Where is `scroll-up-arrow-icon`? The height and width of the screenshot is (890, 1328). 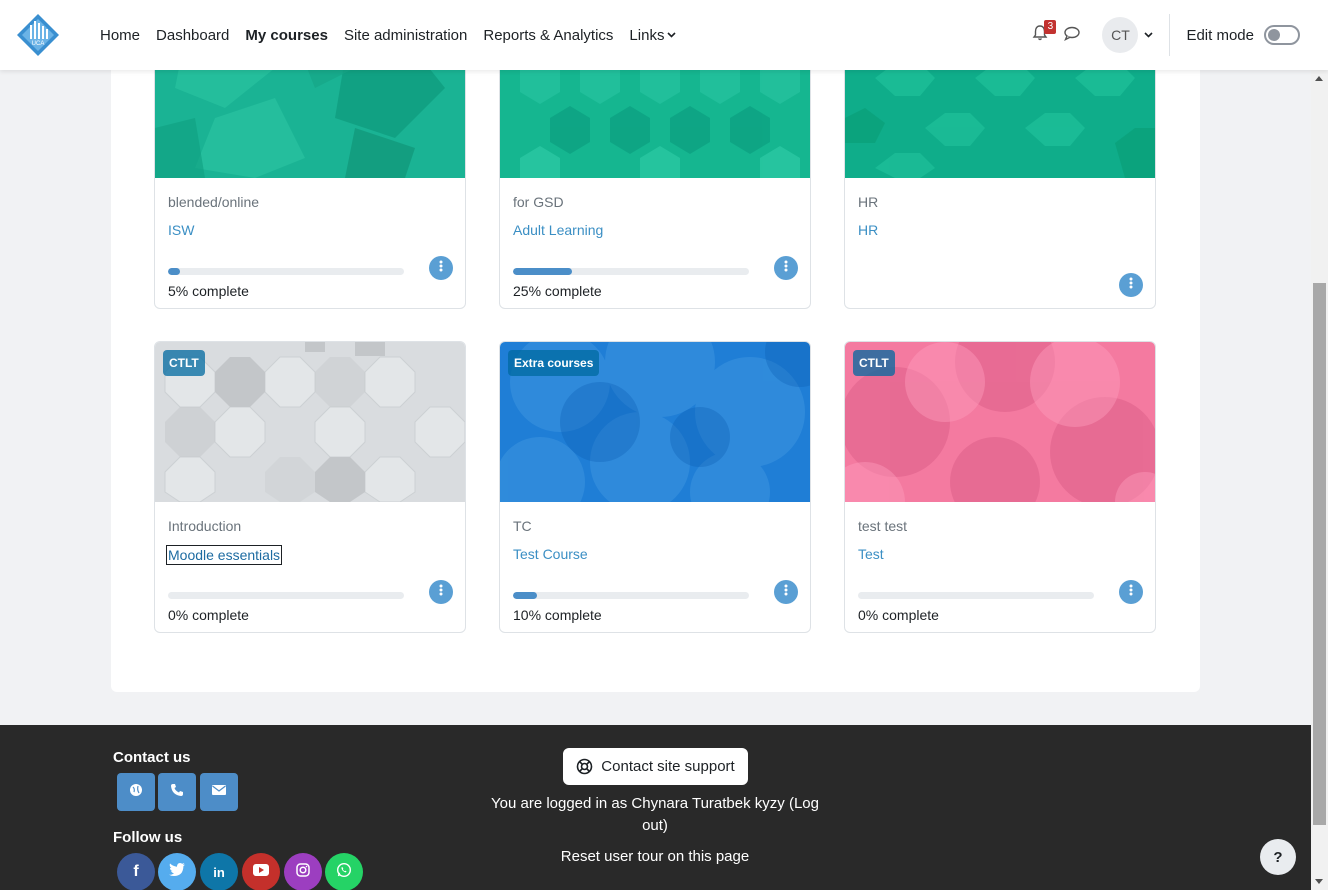 scroll-up-arrow-icon is located at coordinates (1319, 78).